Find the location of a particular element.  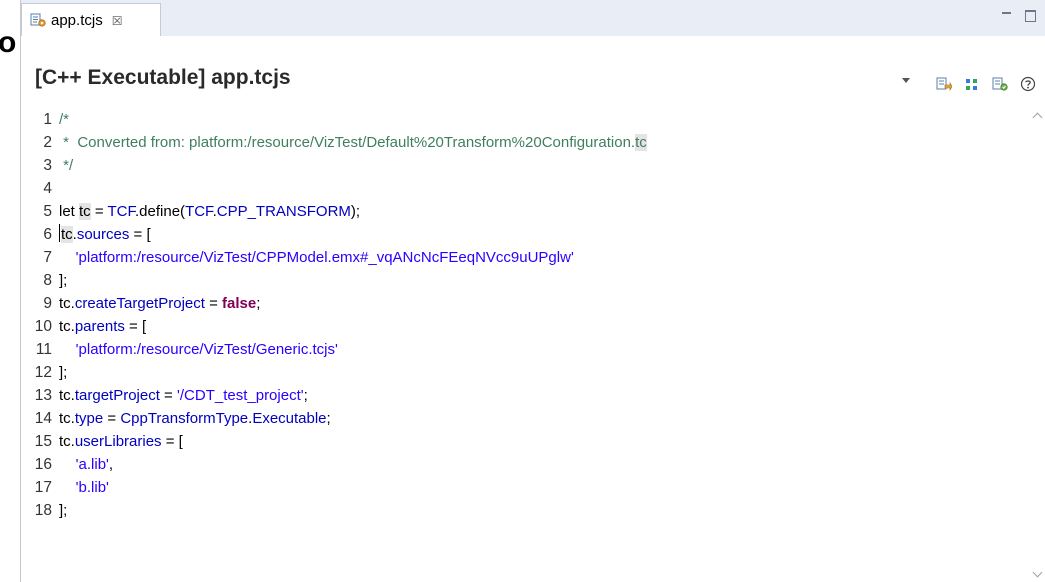

line-code: */ is located at coordinates (66, 165).